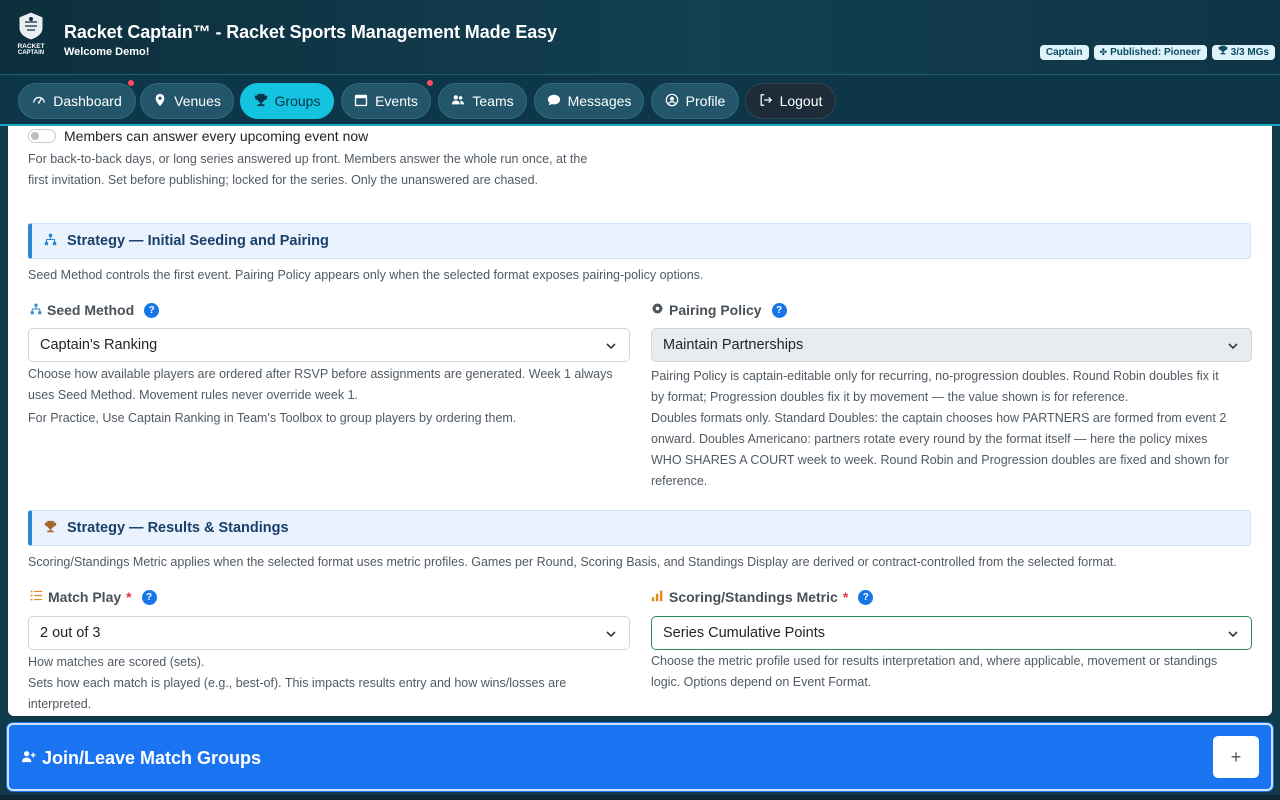  I want to click on nav-groups: Groups, so click(287, 101).